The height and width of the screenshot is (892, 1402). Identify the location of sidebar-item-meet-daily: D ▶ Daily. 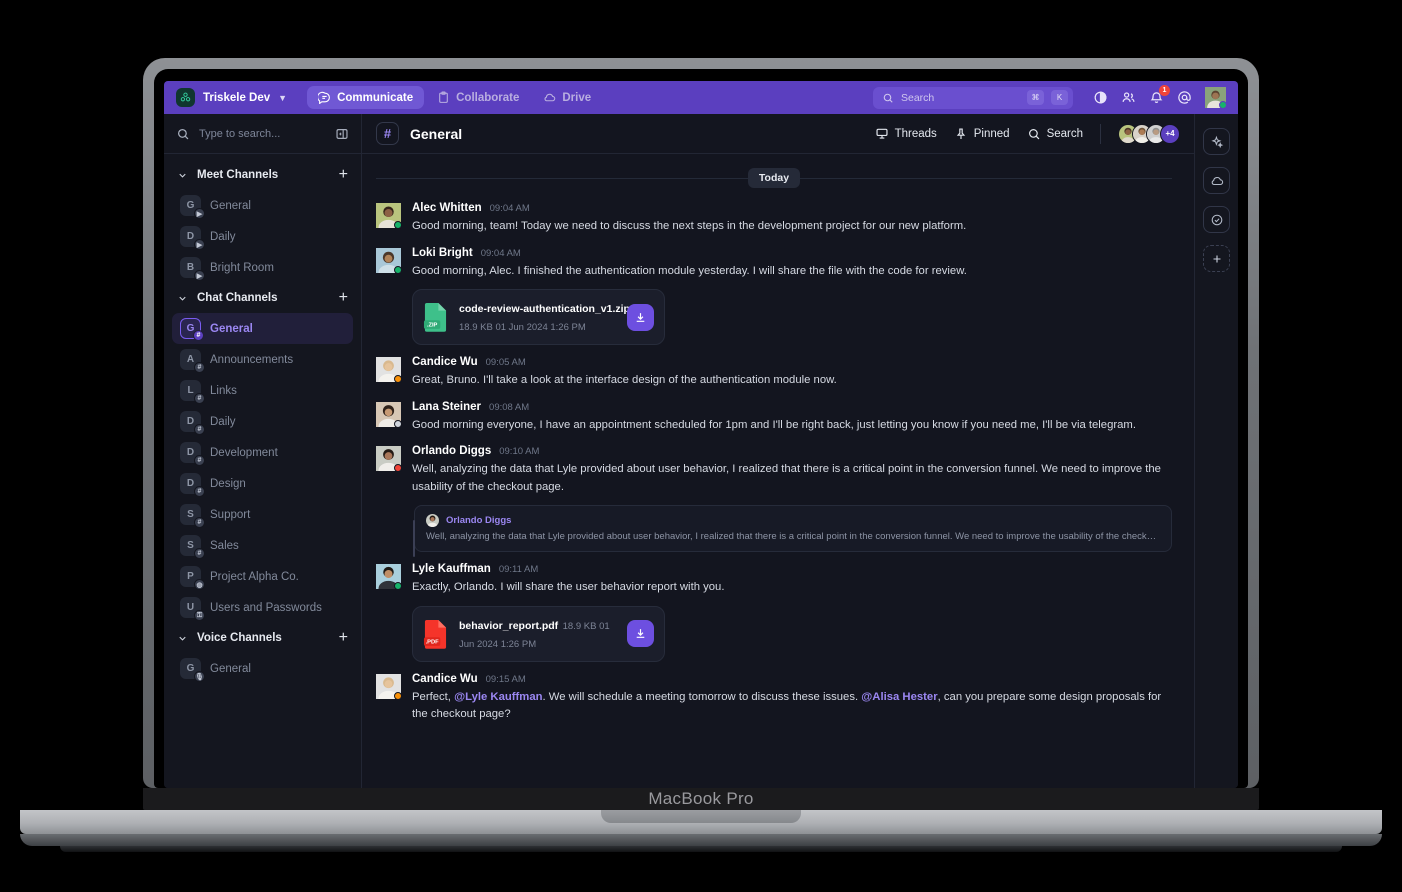
(262, 236).